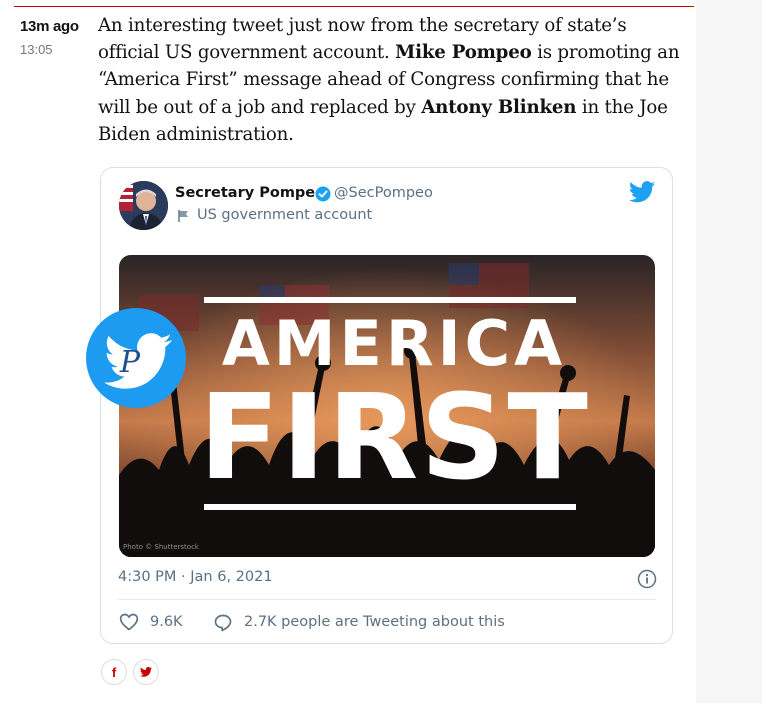 The height and width of the screenshot is (703, 762). I want to click on tweet-divider, so click(387, 599).